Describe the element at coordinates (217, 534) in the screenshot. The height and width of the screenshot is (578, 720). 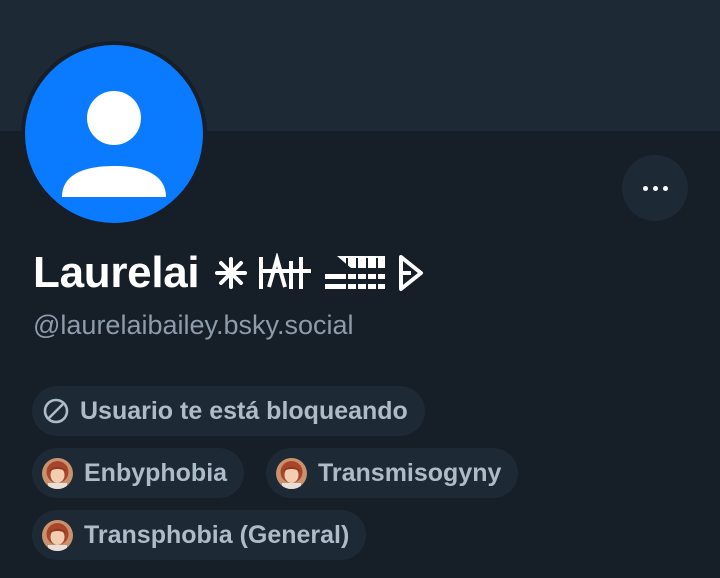
I see `label-chip-text: Transphobia (General)` at that location.